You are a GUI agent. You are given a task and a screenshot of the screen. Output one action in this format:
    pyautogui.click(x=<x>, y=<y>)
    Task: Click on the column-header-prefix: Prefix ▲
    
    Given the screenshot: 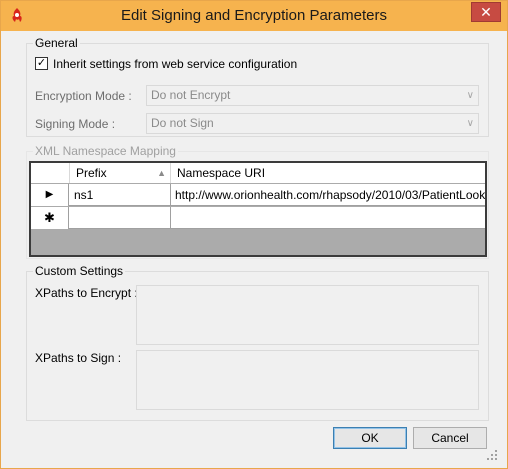 What is the action you would take?
    pyautogui.click(x=120, y=173)
    